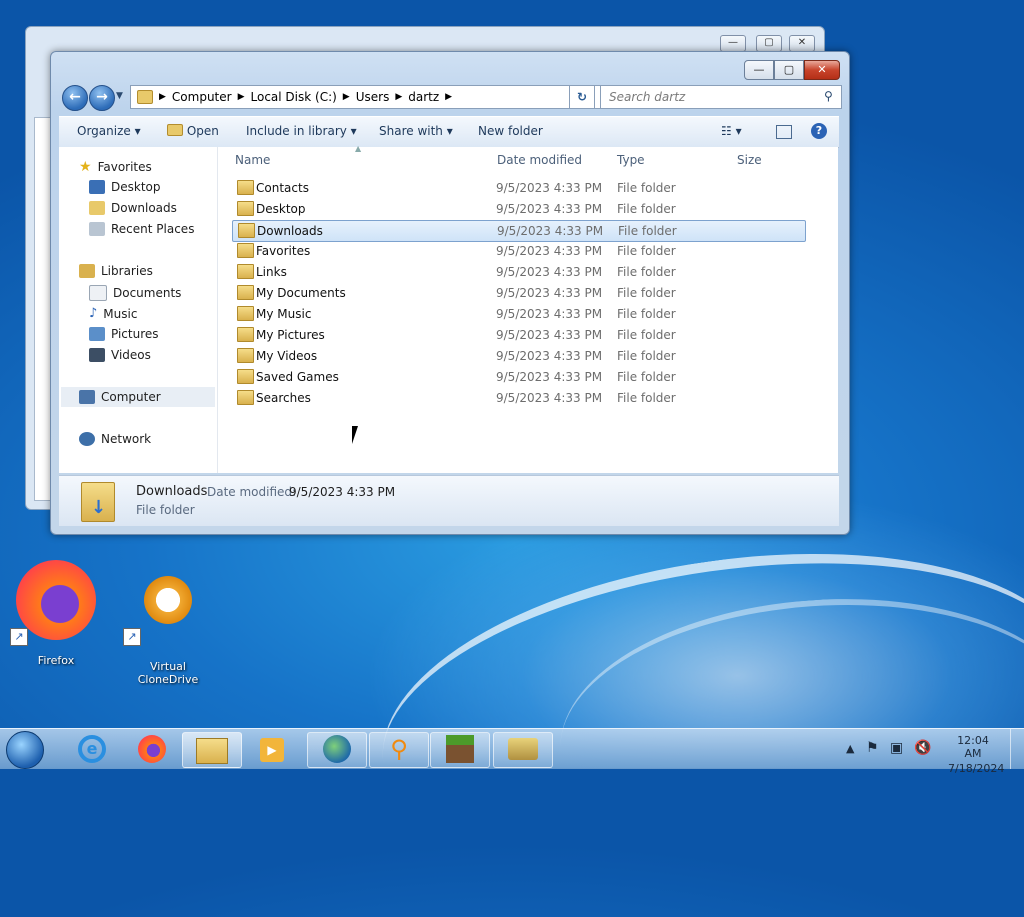 Image resolution: width=1024 pixels, height=917 pixels. Describe the element at coordinates (281, 209) in the screenshot. I see `file-name: Desktop` at that location.